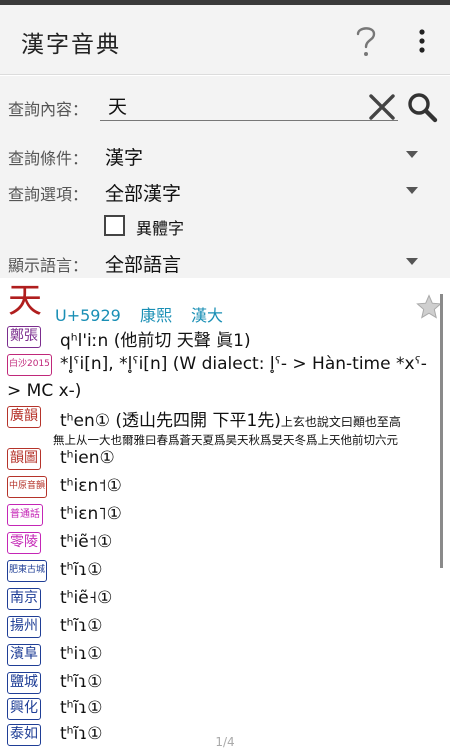 The width and height of the screenshot is (450, 750). I want to click on query-input: 天, so click(117, 105).